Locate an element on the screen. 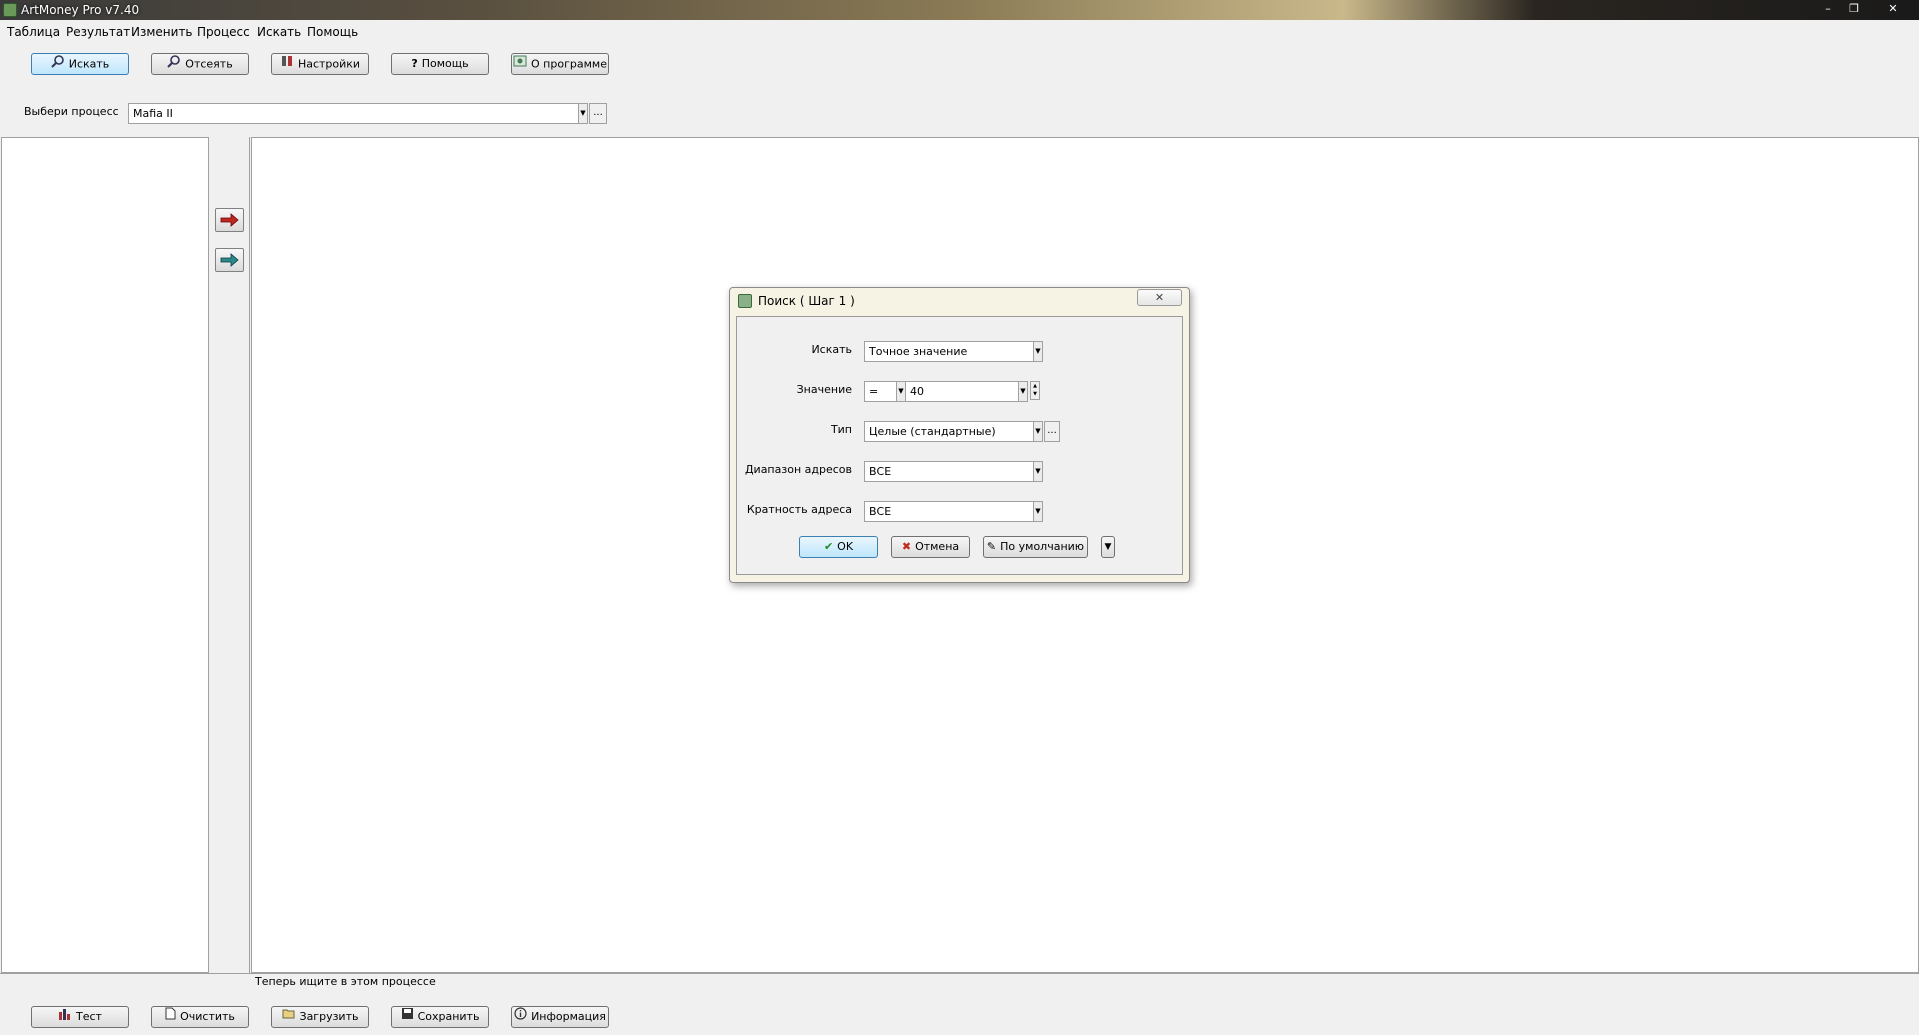 Image resolution: width=1919 pixels, height=1035 pixels. menu-table: Таблица is located at coordinates (33, 32).